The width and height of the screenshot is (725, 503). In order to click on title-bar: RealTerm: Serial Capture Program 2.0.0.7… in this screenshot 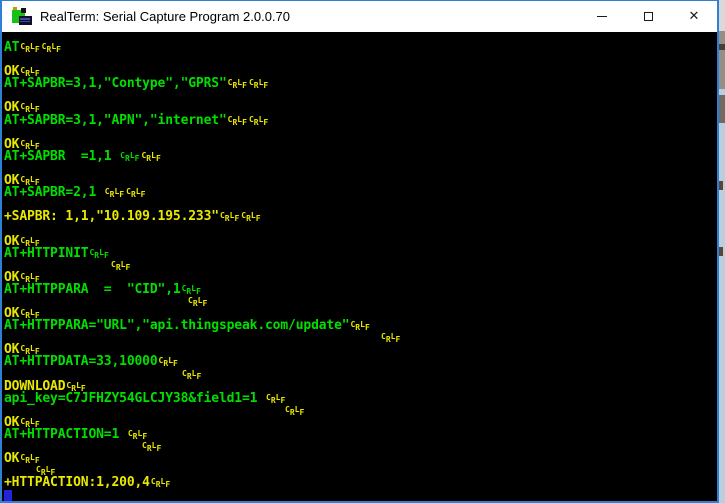, I will do `click(359, 16)`.